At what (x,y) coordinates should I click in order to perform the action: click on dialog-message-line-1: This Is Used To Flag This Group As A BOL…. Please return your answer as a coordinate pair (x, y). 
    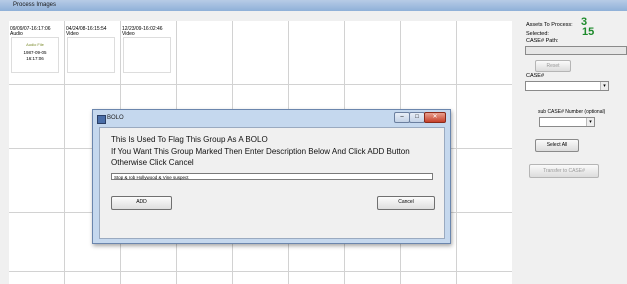
    Looking at the image, I should click on (189, 139).